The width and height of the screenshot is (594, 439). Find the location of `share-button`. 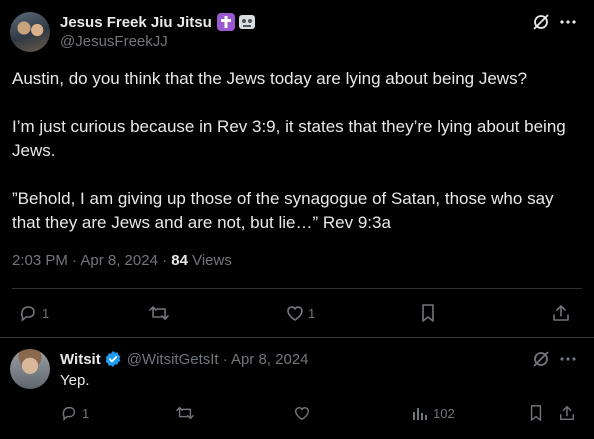

share-button is located at coordinates (561, 313).